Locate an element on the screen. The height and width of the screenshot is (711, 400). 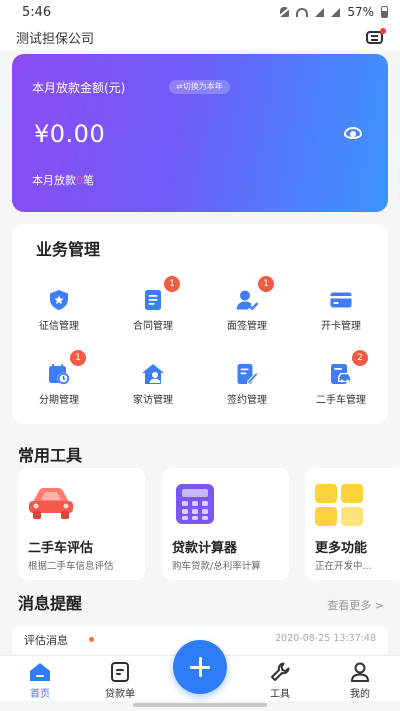
loan-count: 本月放款0笔 is located at coordinates (63, 180).